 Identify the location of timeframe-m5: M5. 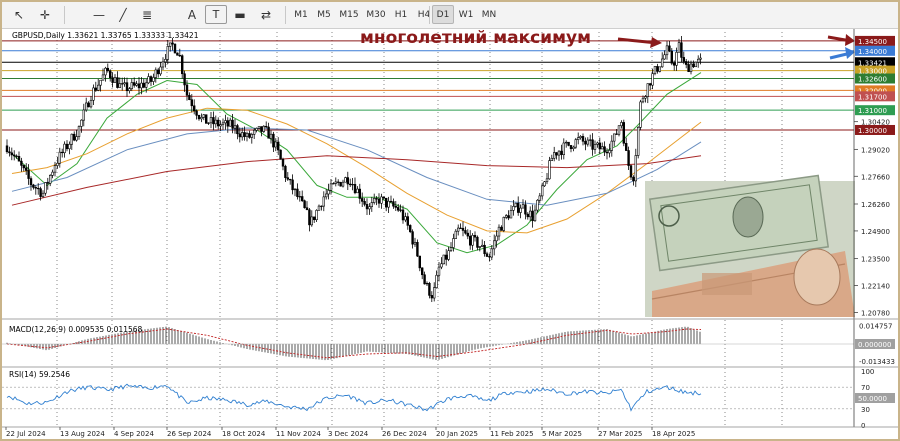
(324, 14).